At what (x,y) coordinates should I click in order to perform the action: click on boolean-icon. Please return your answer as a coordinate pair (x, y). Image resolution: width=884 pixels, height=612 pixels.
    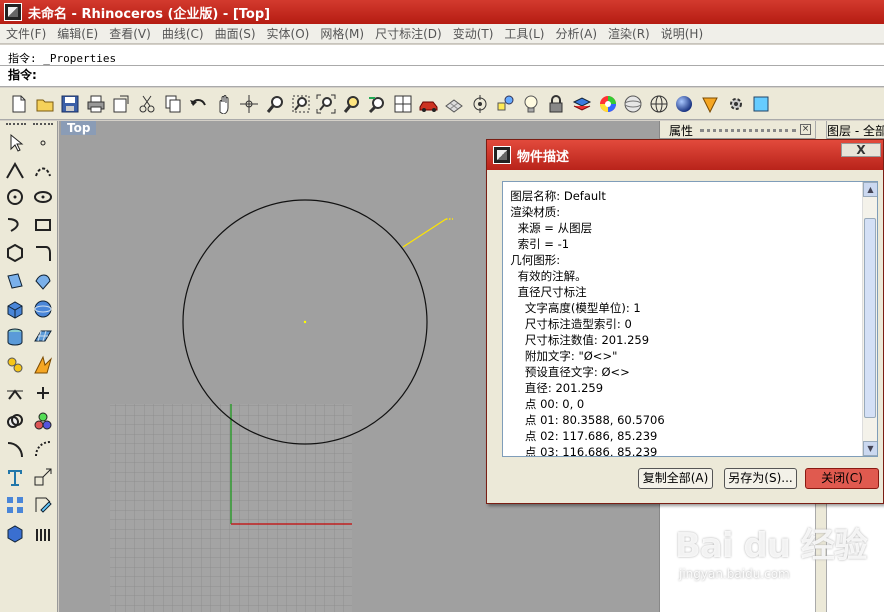
    Looking at the image, I should click on (15, 421).